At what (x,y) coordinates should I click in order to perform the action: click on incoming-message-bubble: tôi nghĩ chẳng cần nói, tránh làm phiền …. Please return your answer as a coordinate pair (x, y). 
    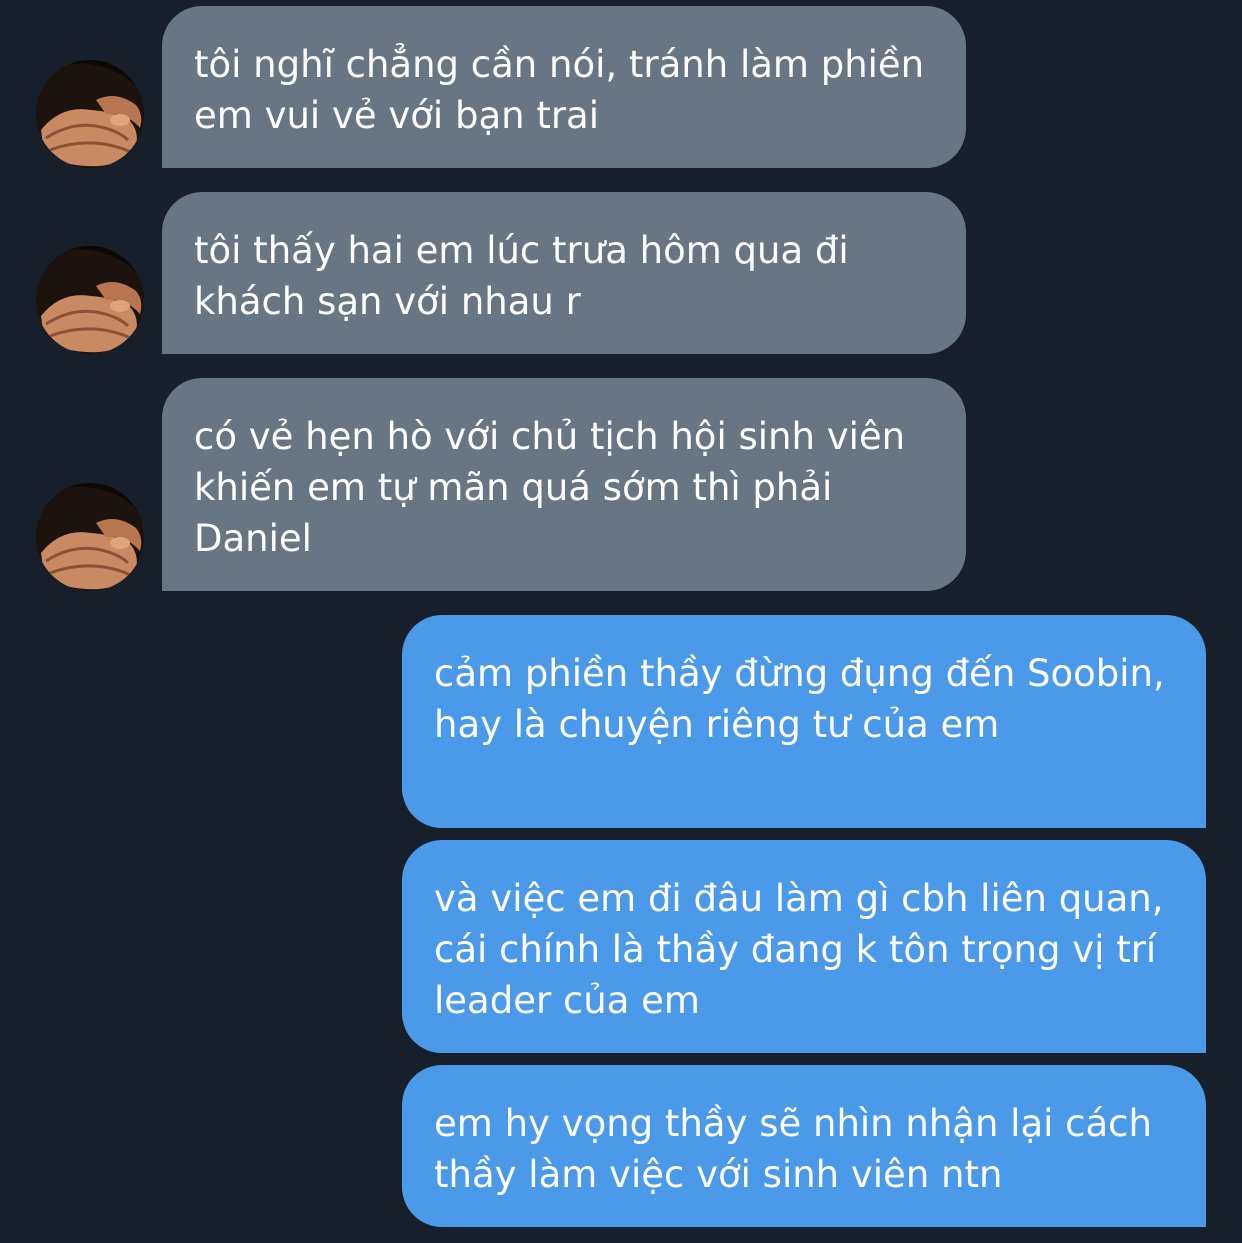
    Looking at the image, I should click on (564, 87).